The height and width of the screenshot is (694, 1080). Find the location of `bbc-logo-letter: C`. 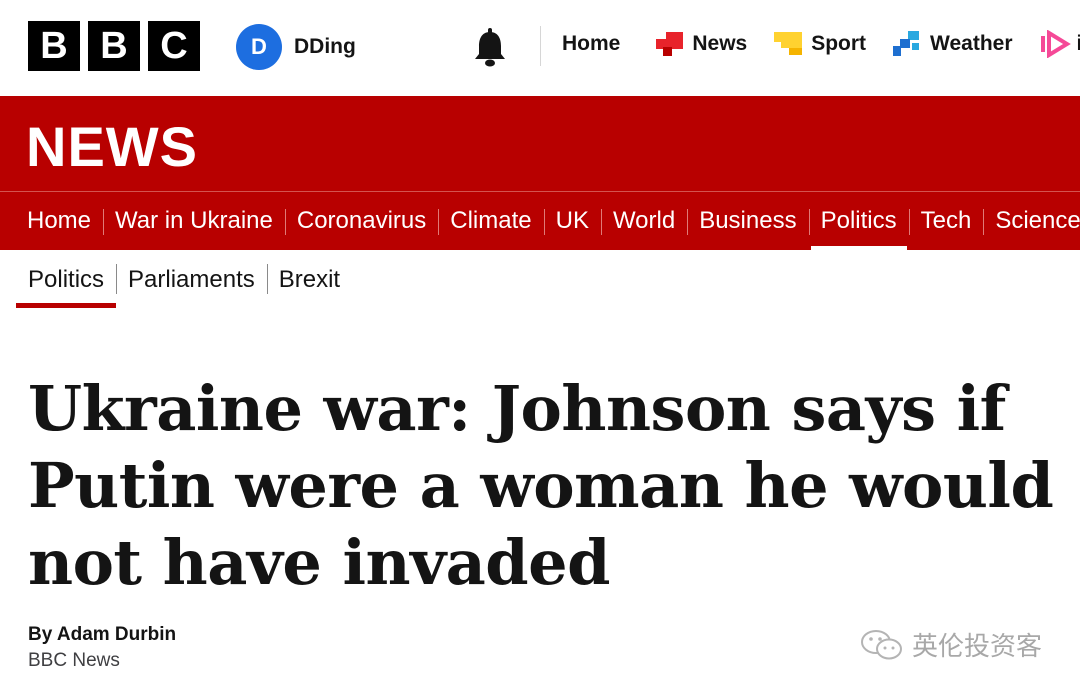

bbc-logo-letter: C is located at coordinates (174, 46).